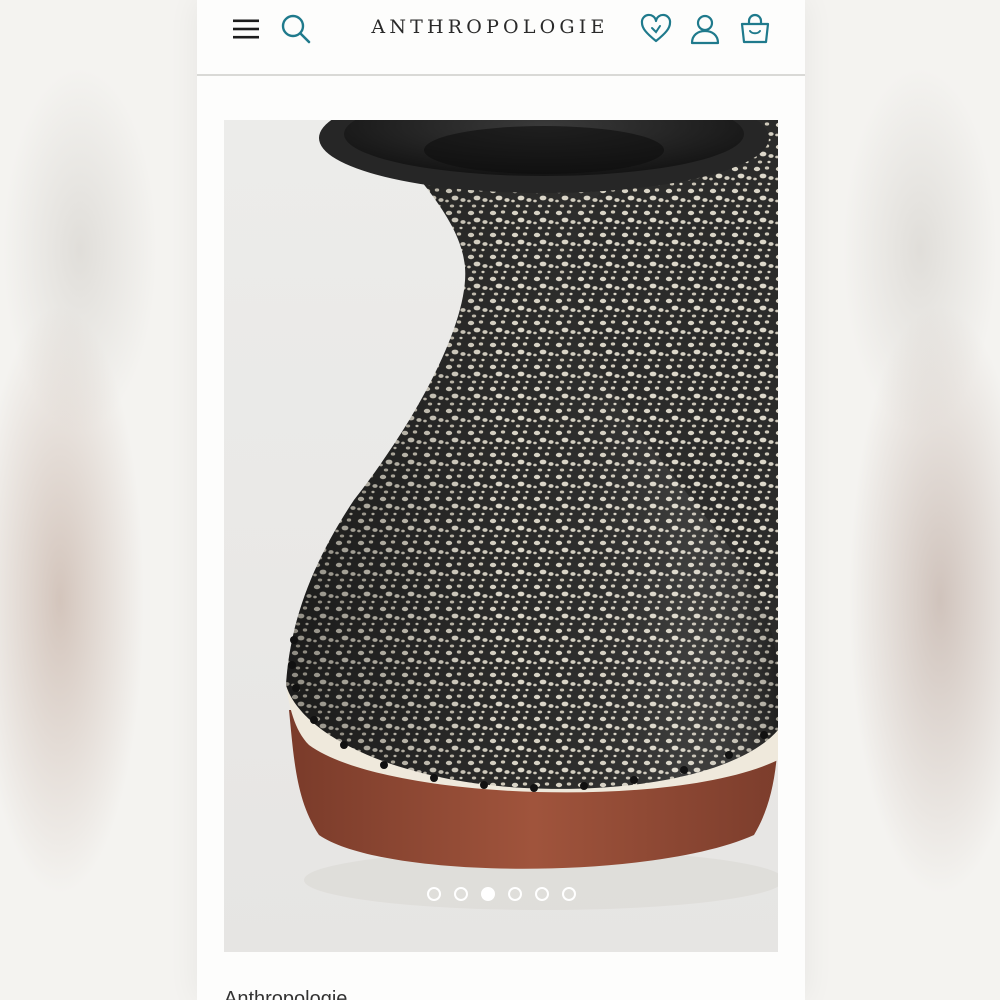 This screenshot has height=1000, width=1000. I want to click on site-logo: ANTHROPOLOGIE, so click(490, 27).